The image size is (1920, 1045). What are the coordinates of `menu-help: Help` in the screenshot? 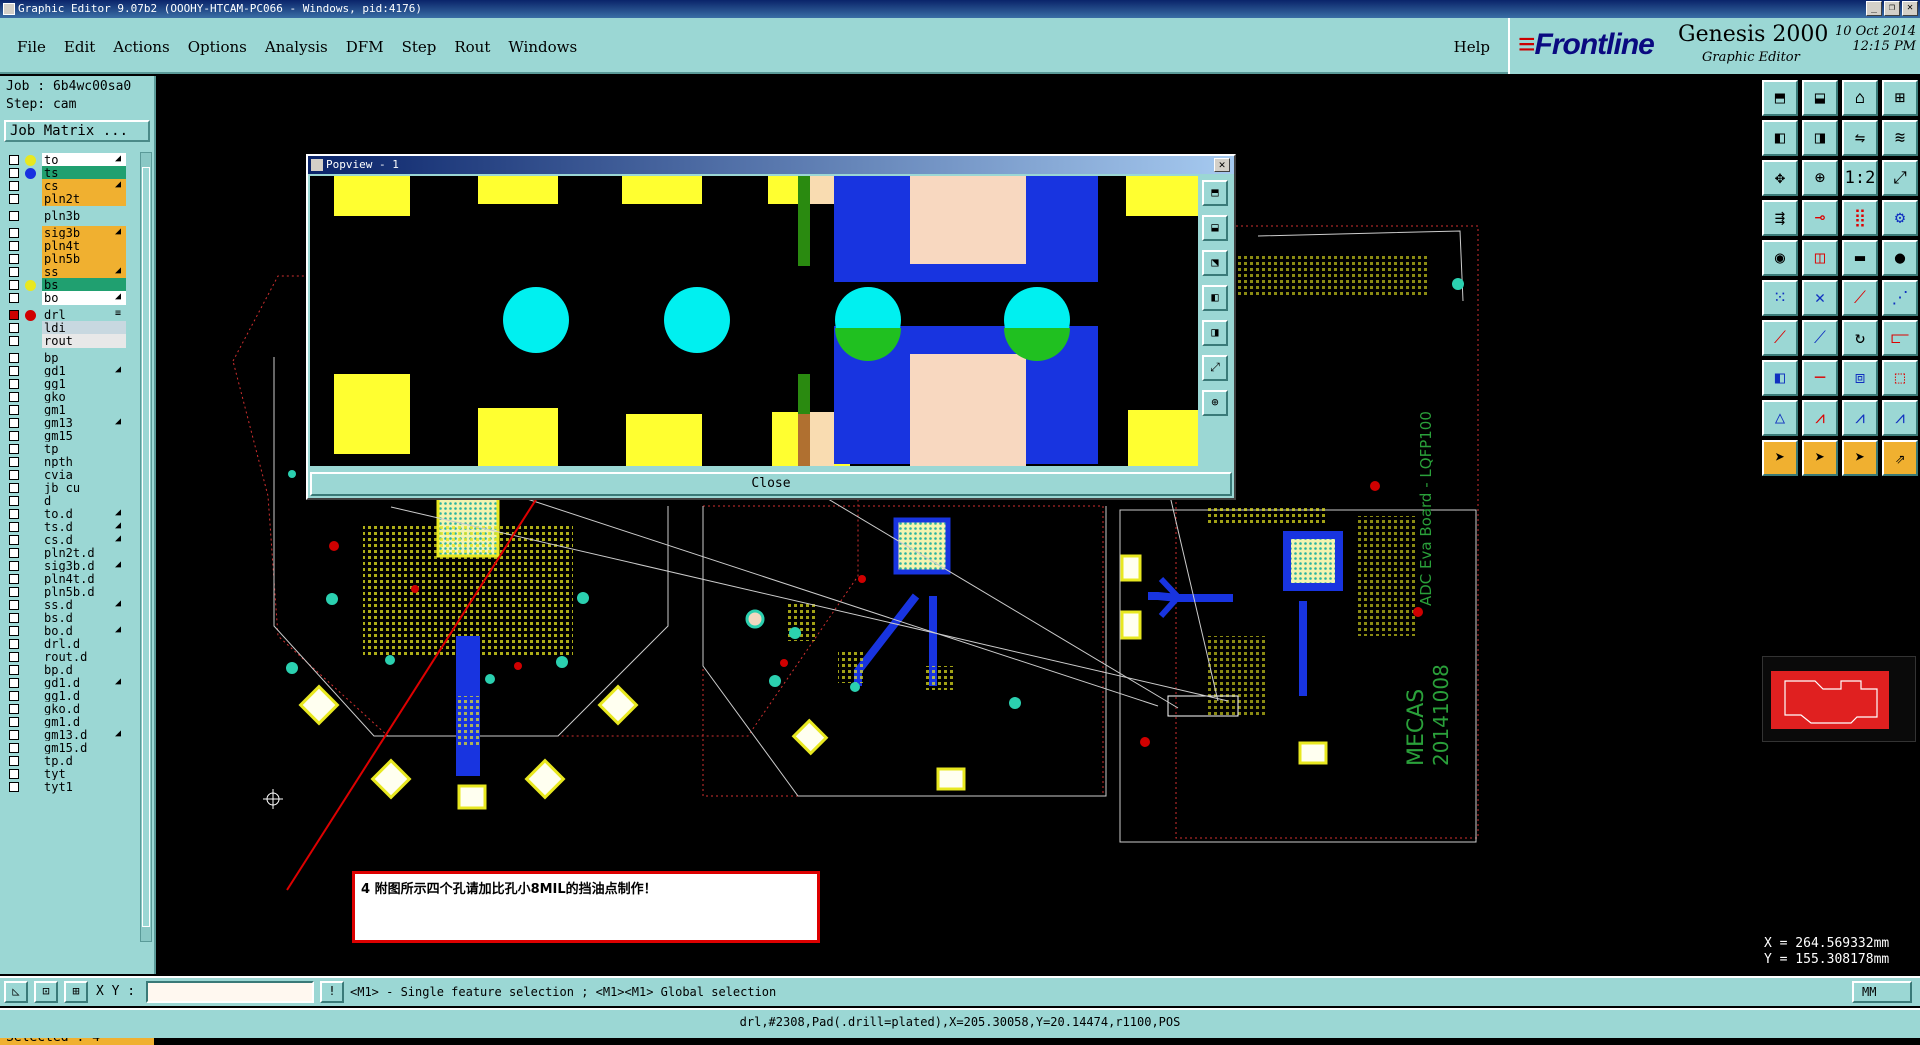 It's located at (1472, 47).